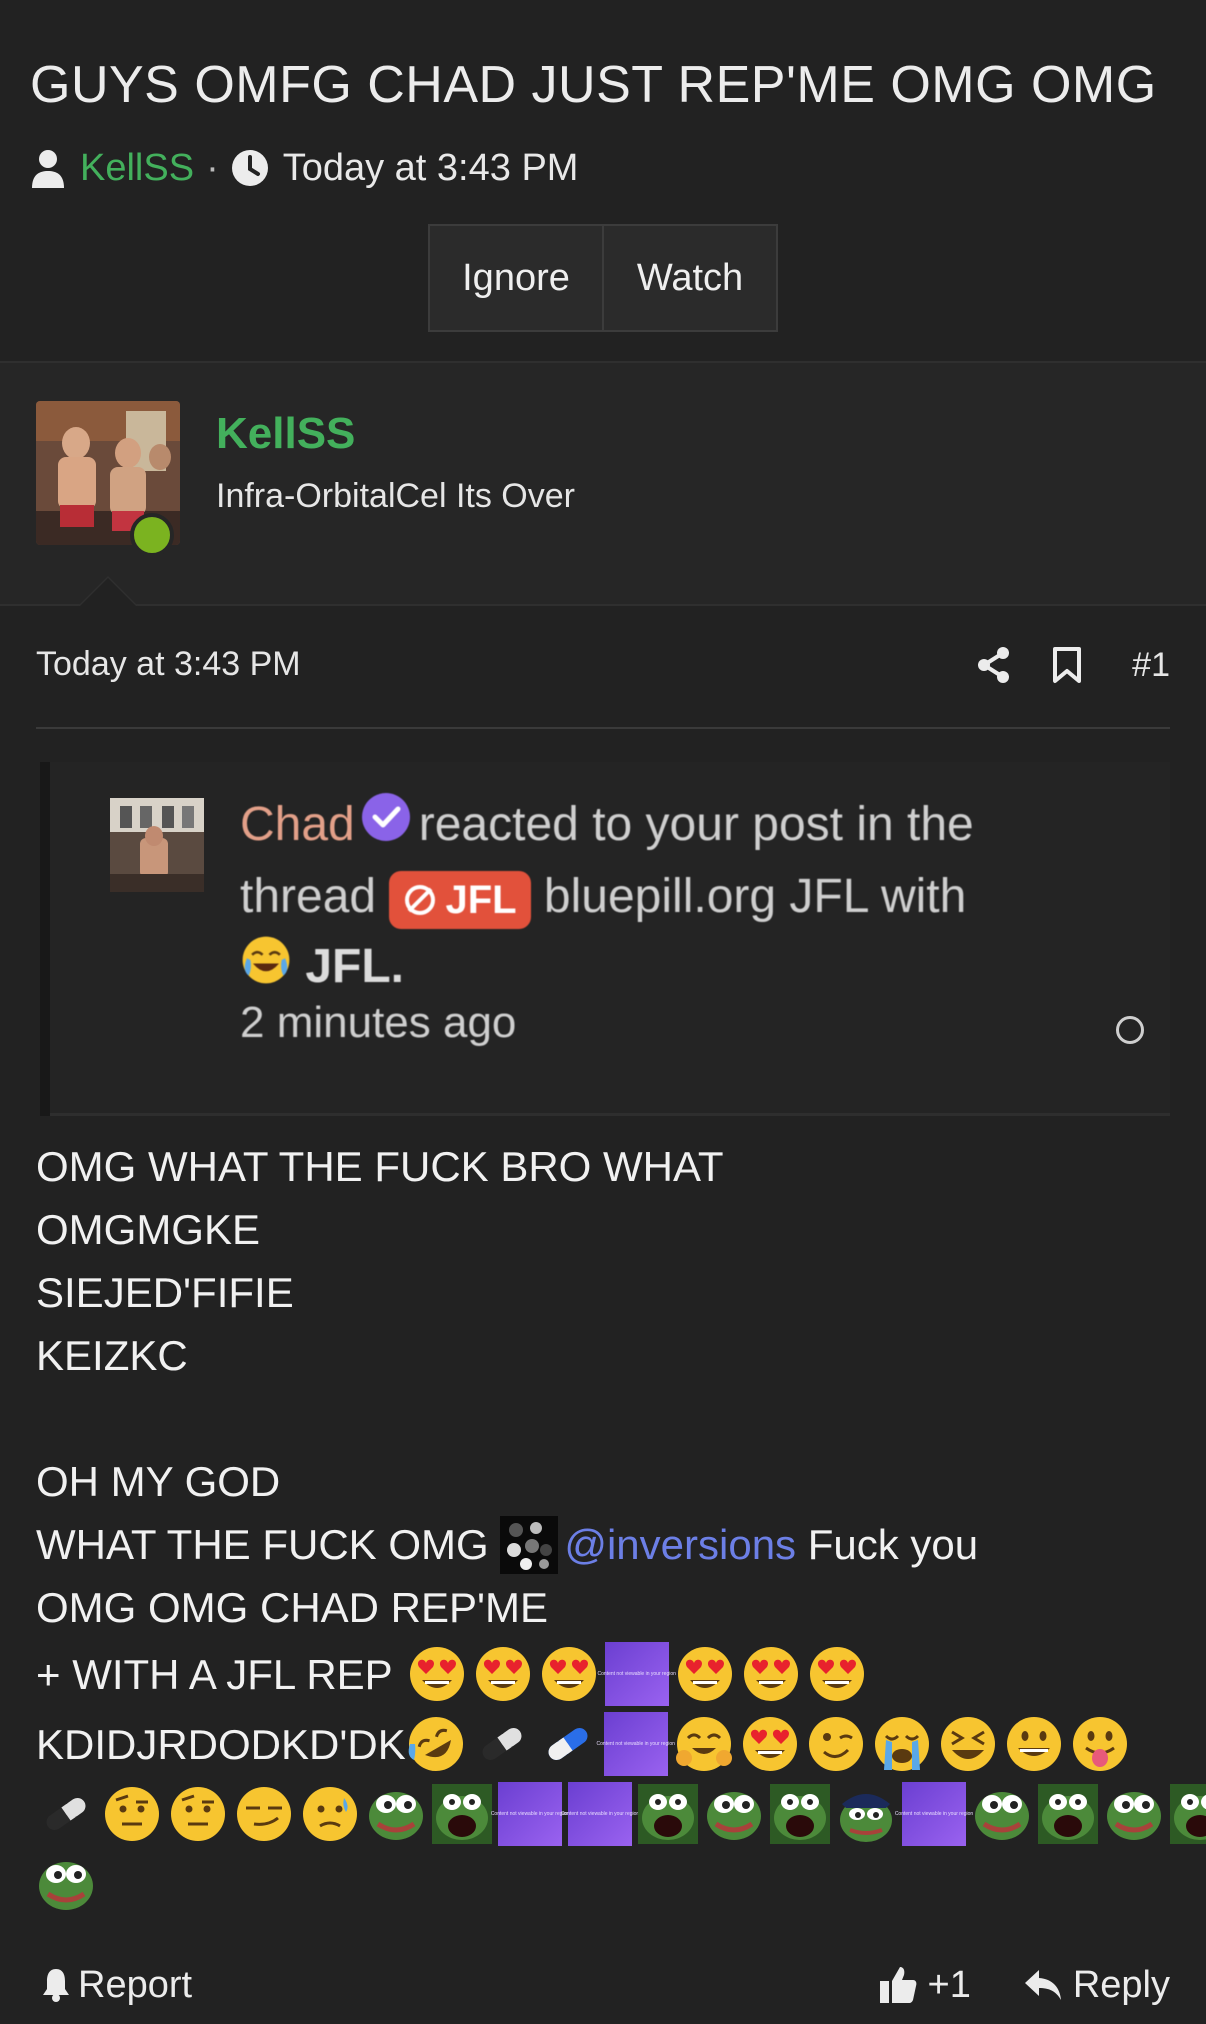 This screenshot has height=2024, width=1206. I want to click on reply-button: Reply, so click(1096, 1985).